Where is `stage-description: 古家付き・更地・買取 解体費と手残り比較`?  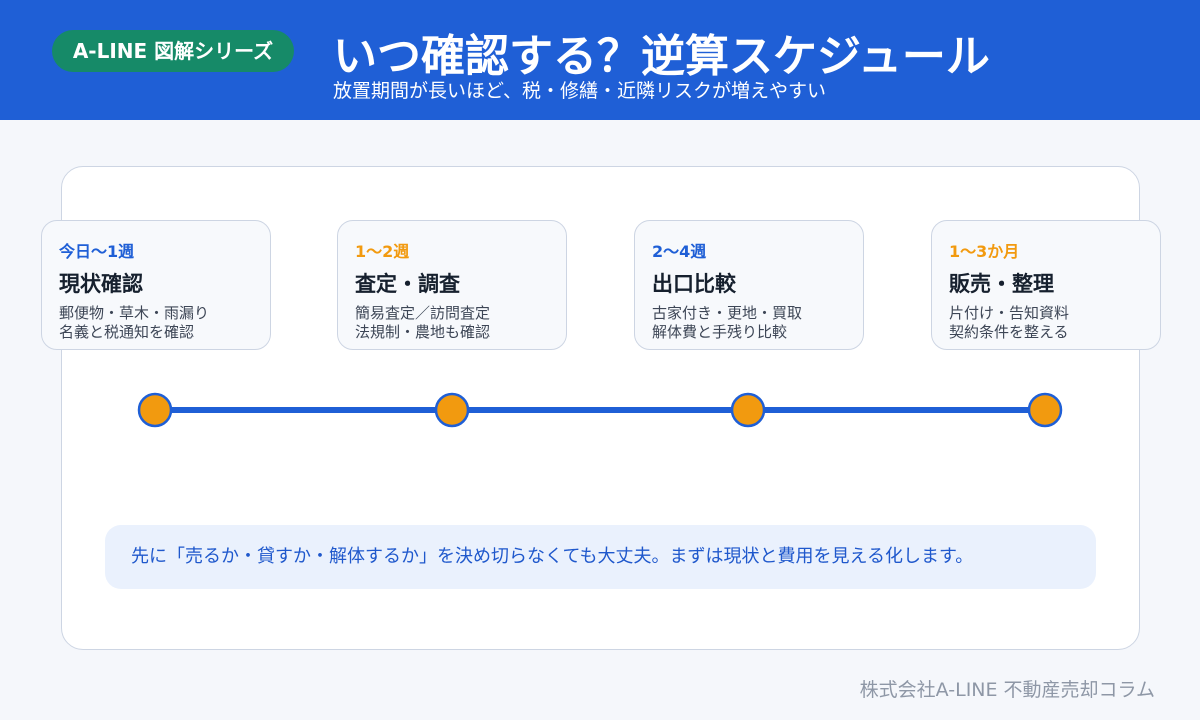
stage-description: 古家付き・更地・買取 解体費と手残り比較 is located at coordinates (757, 323).